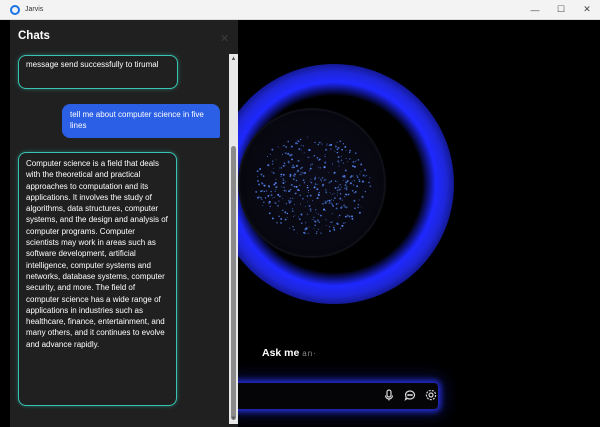  What do you see at coordinates (233, 283) in the screenshot?
I see `chat-scrollbar-thumb` at bounding box center [233, 283].